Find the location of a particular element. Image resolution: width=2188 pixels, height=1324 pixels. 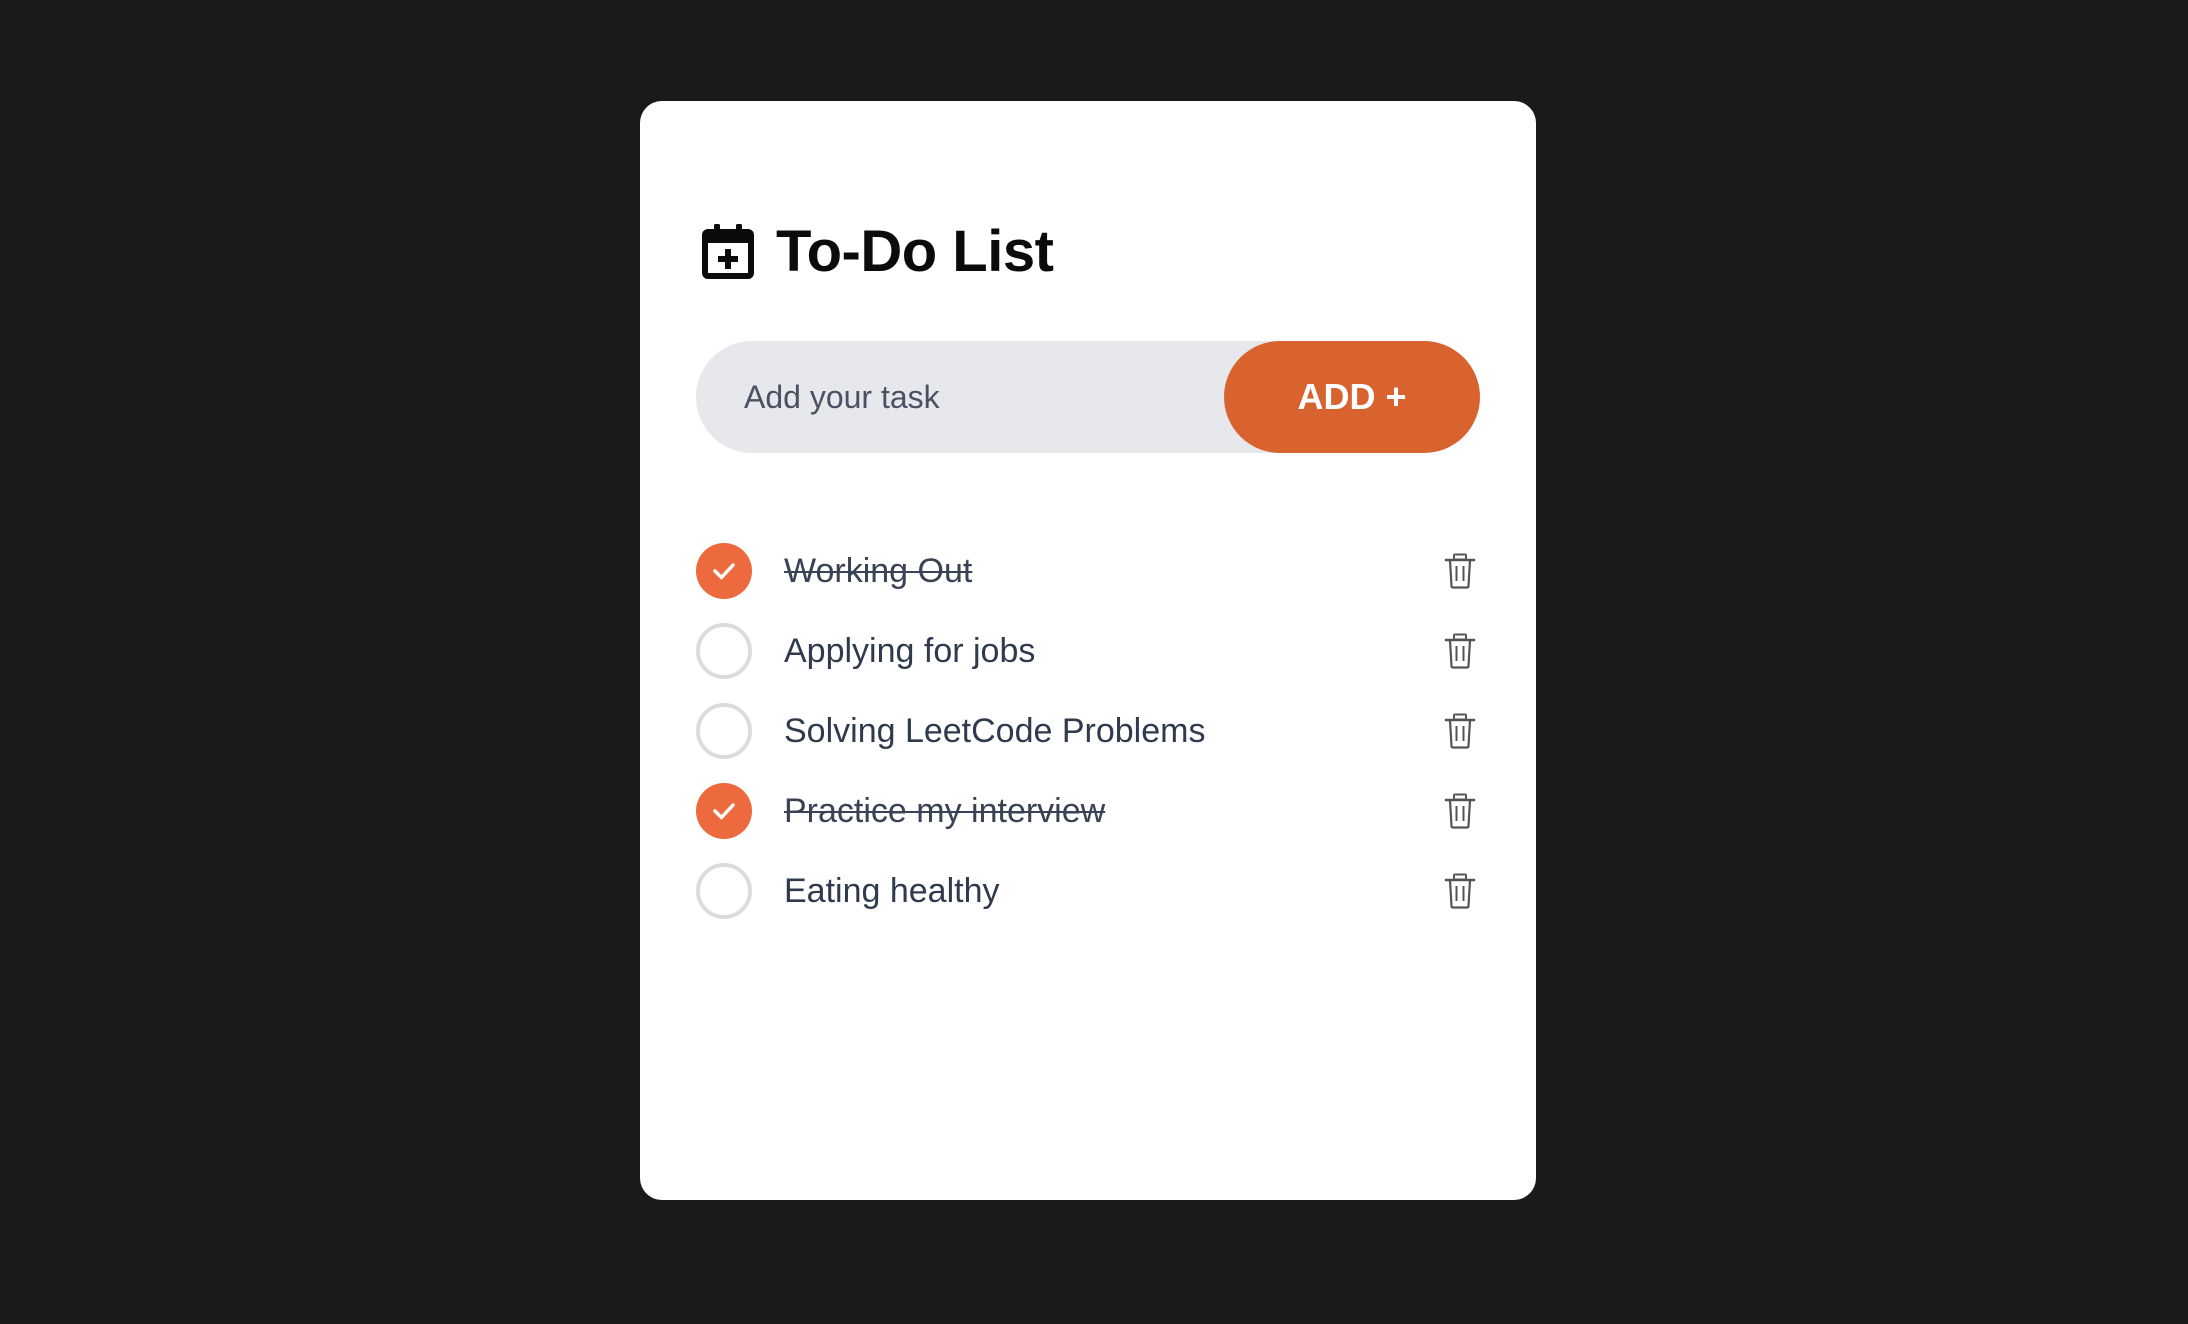

add-button: ADD + is located at coordinates (1352, 397).